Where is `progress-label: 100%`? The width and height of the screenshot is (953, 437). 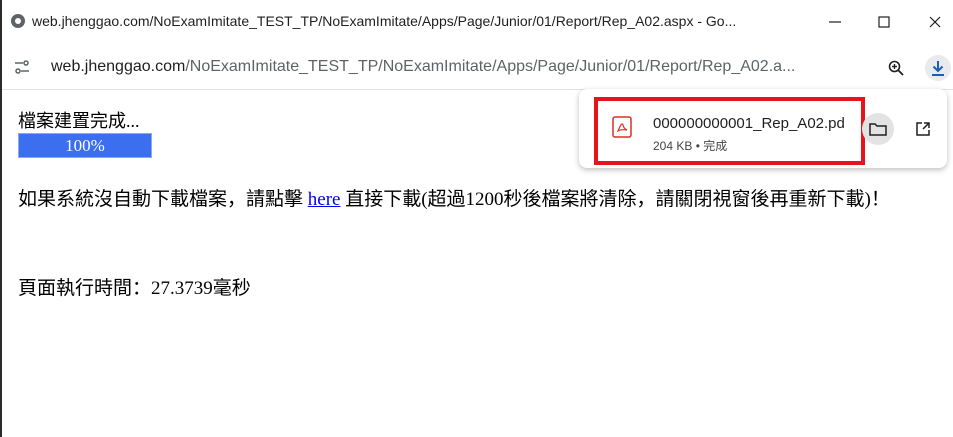
progress-label: 100% is located at coordinates (85, 145).